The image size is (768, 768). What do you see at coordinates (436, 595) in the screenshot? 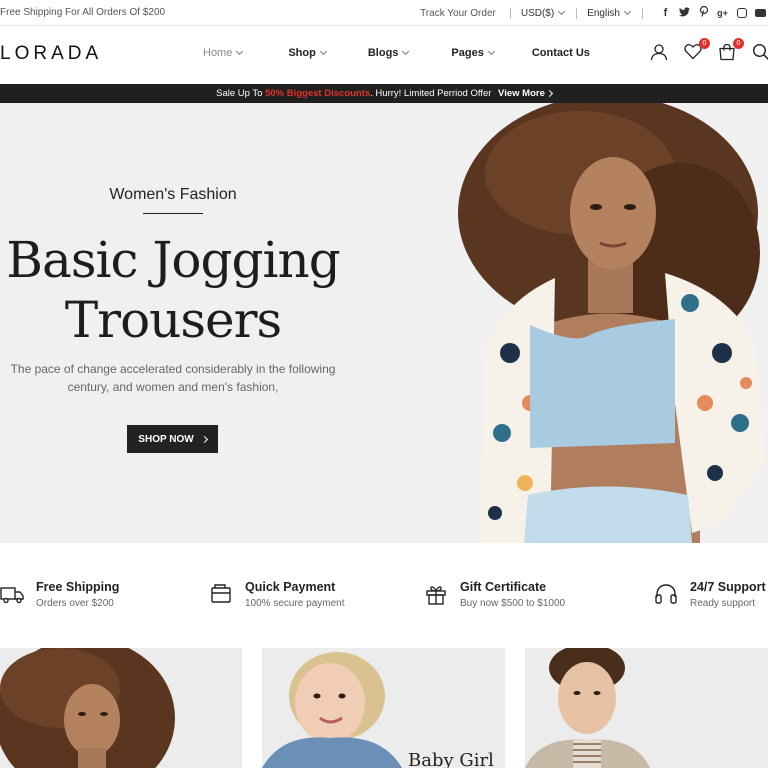
I see `gift-icon` at bounding box center [436, 595].